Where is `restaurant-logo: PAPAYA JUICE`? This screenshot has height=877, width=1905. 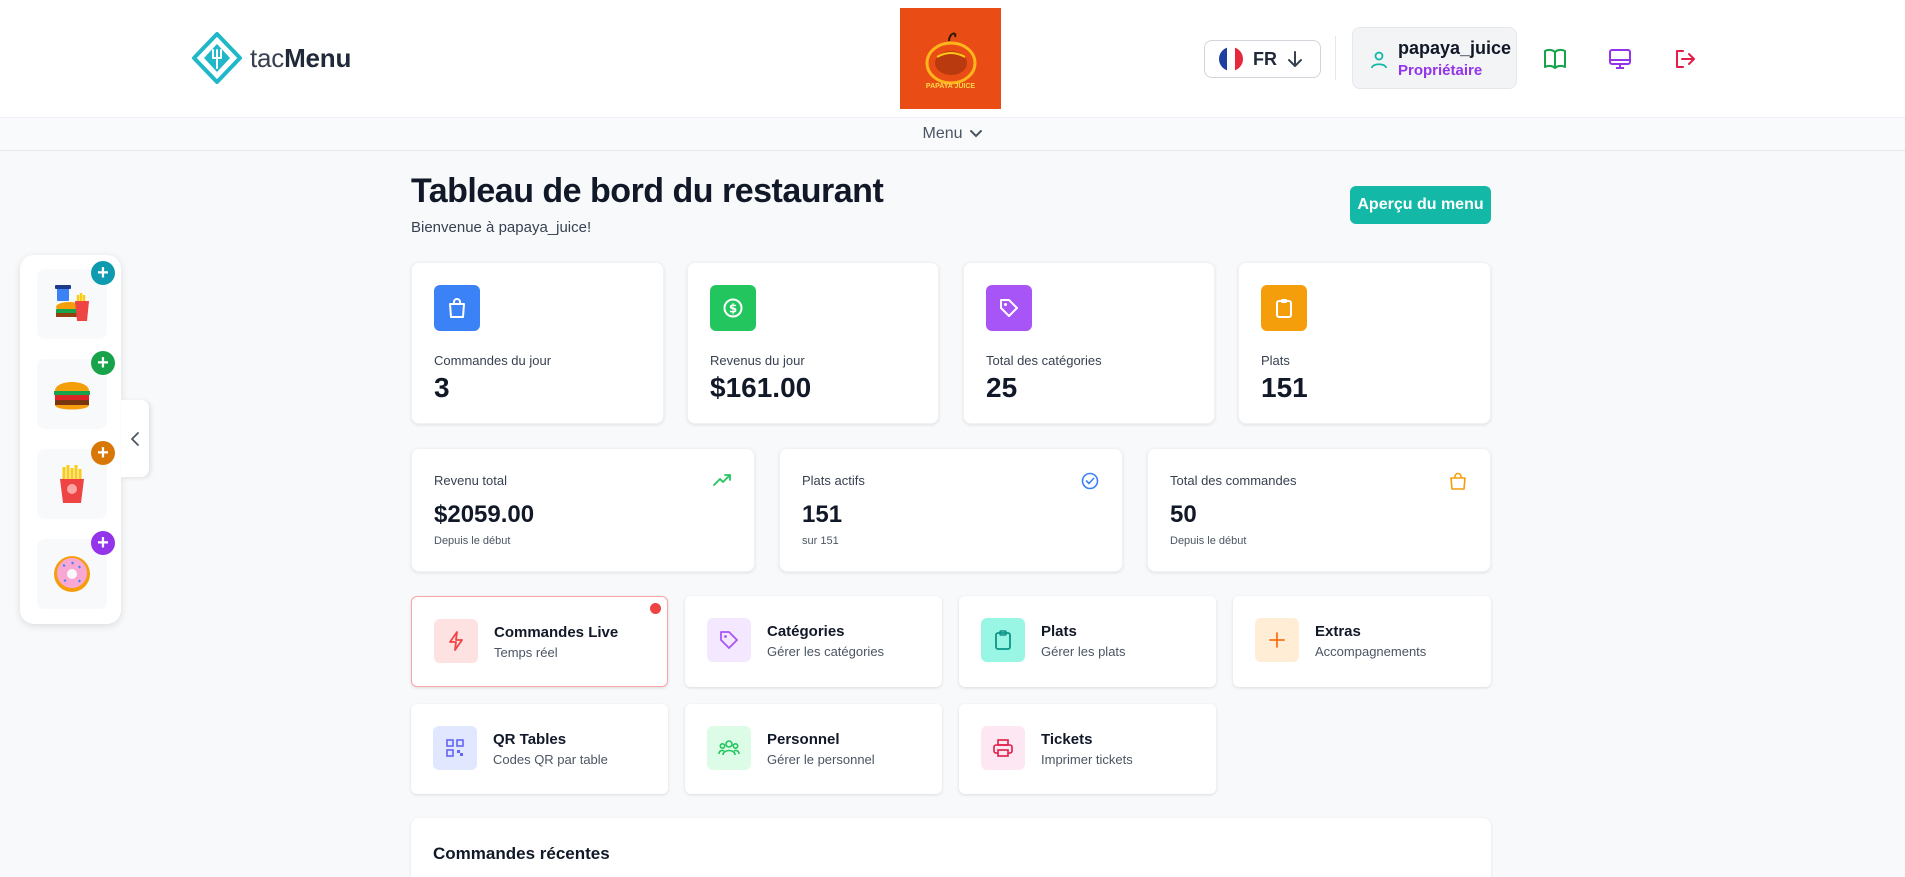
restaurant-logo: PAPAYA JUICE is located at coordinates (950, 58).